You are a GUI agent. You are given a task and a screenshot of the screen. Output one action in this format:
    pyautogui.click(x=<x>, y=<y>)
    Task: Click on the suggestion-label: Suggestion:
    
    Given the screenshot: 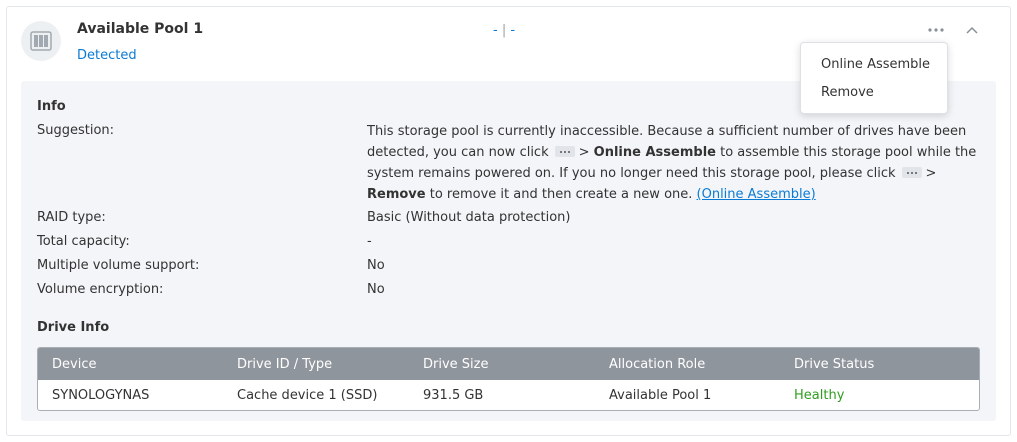 What is the action you would take?
    pyautogui.click(x=76, y=130)
    